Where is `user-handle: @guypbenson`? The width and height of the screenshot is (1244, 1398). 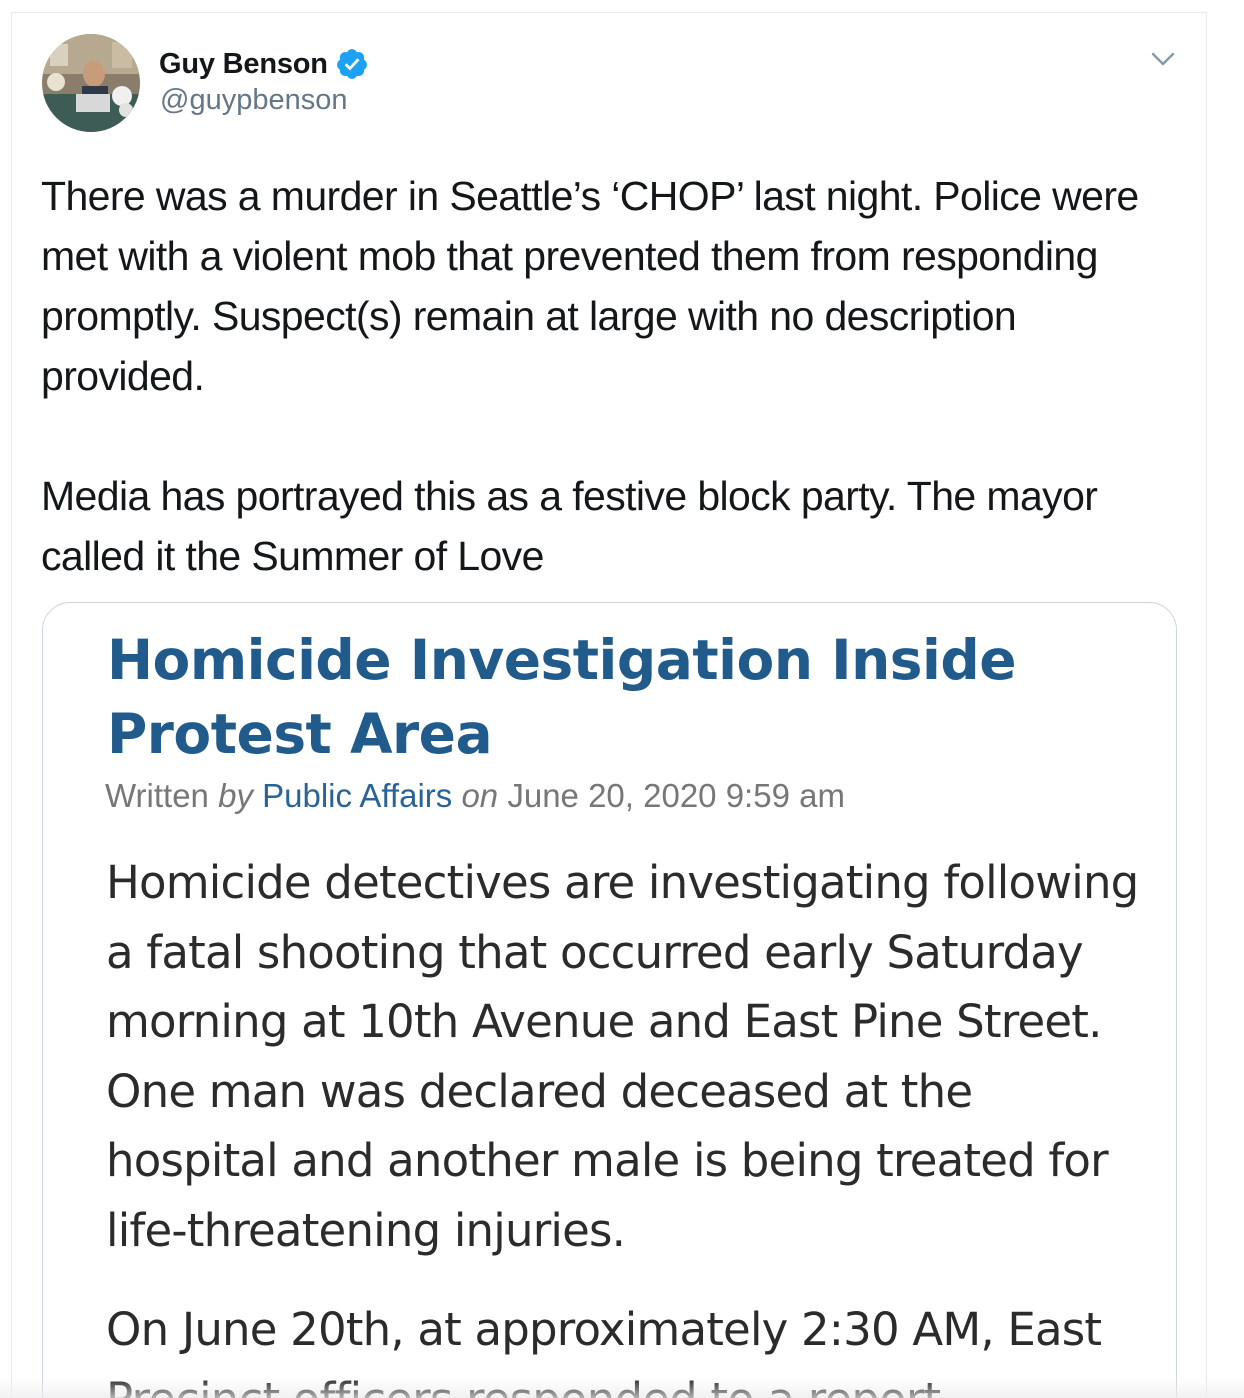 user-handle: @guypbenson is located at coordinates (253, 100).